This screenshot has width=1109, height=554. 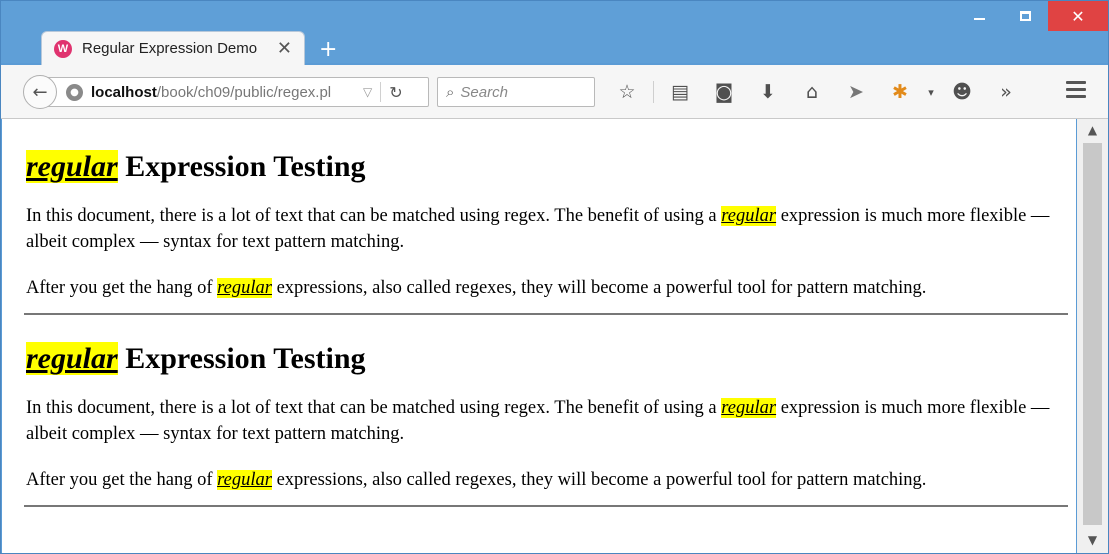 I want to click on hamburger-menu-button, so click(x=1076, y=91).